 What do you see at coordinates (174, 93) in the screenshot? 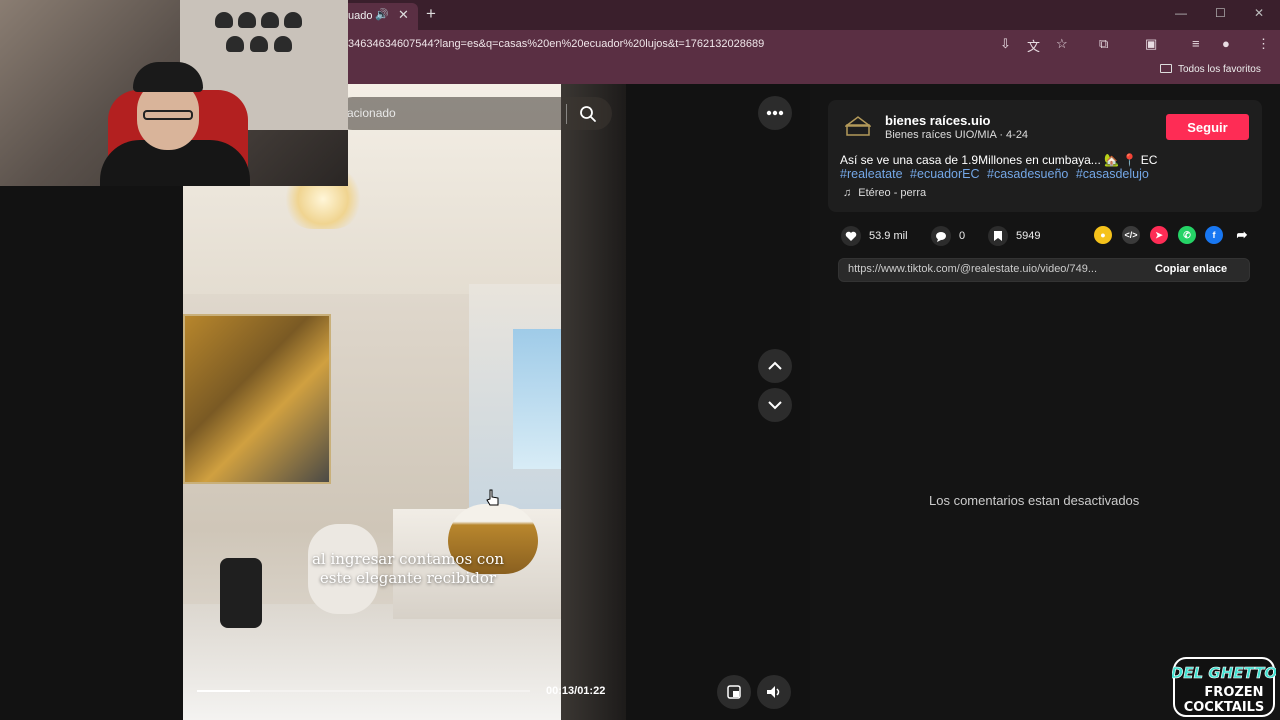
I see `webcam-overlay` at bounding box center [174, 93].